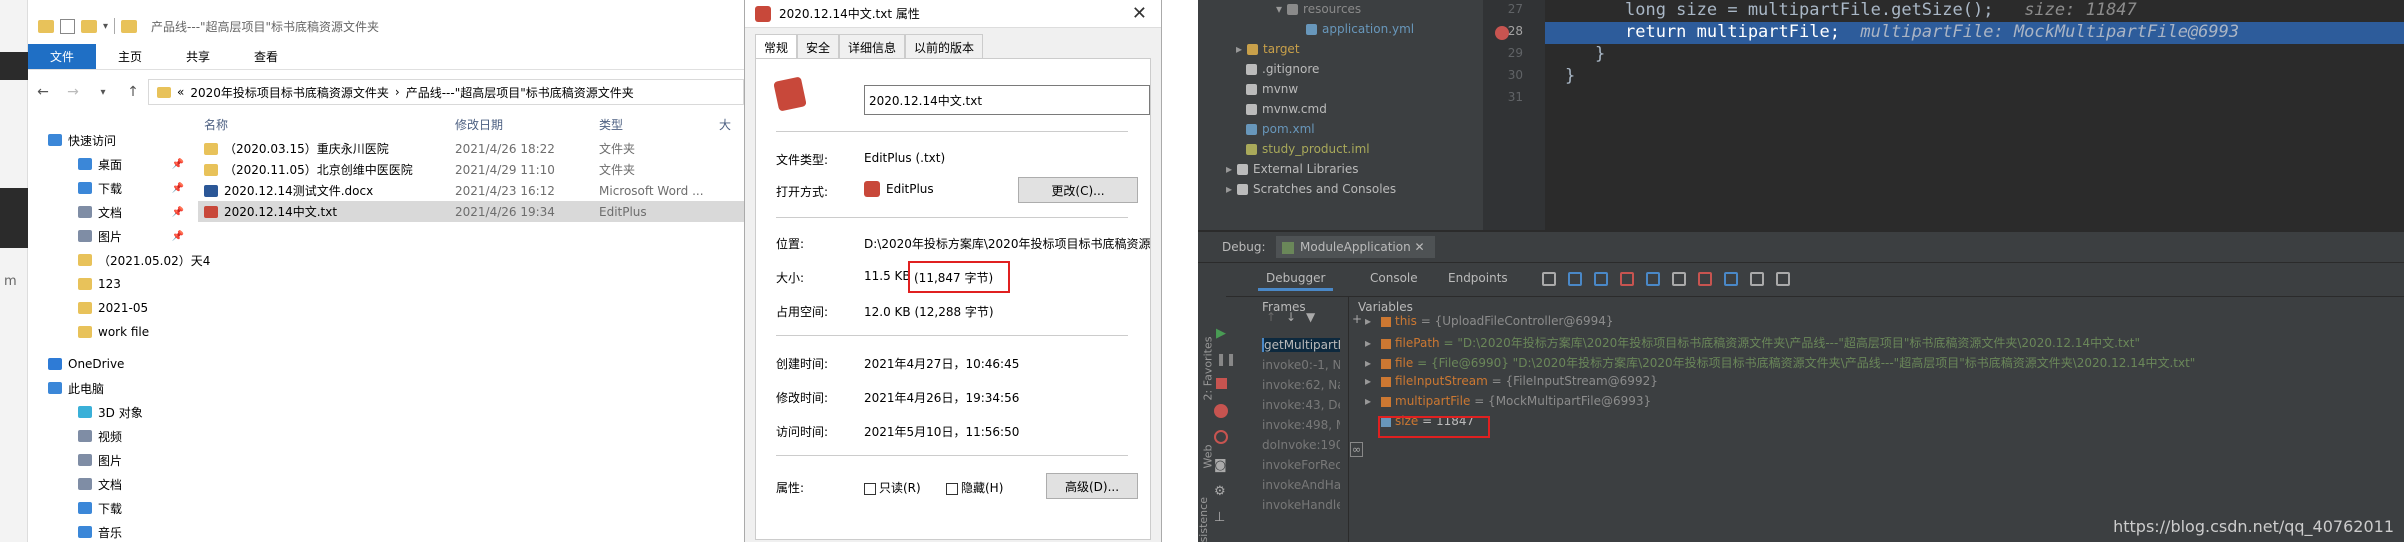 Image resolution: width=2404 pixels, height=542 pixels. What do you see at coordinates (105, 26) in the screenshot?
I see `chevron-down-icon: ▾` at bounding box center [105, 26].